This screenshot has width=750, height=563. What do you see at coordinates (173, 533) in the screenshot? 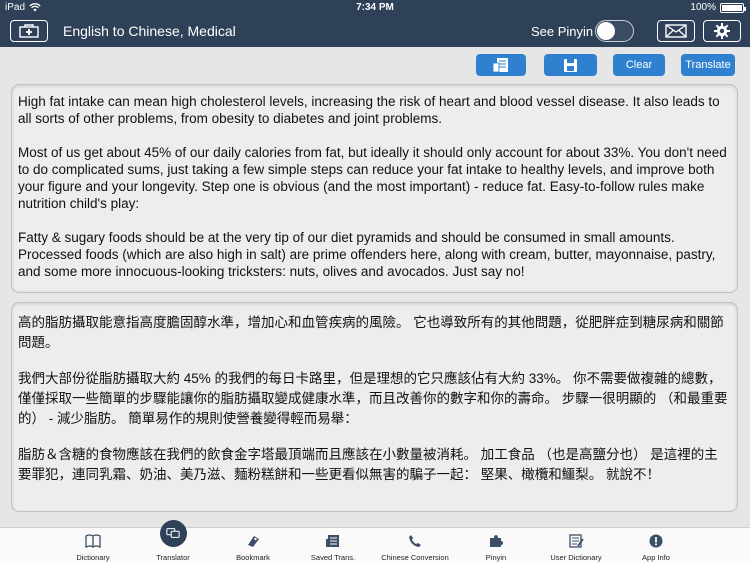
I see `translator-icon` at bounding box center [173, 533].